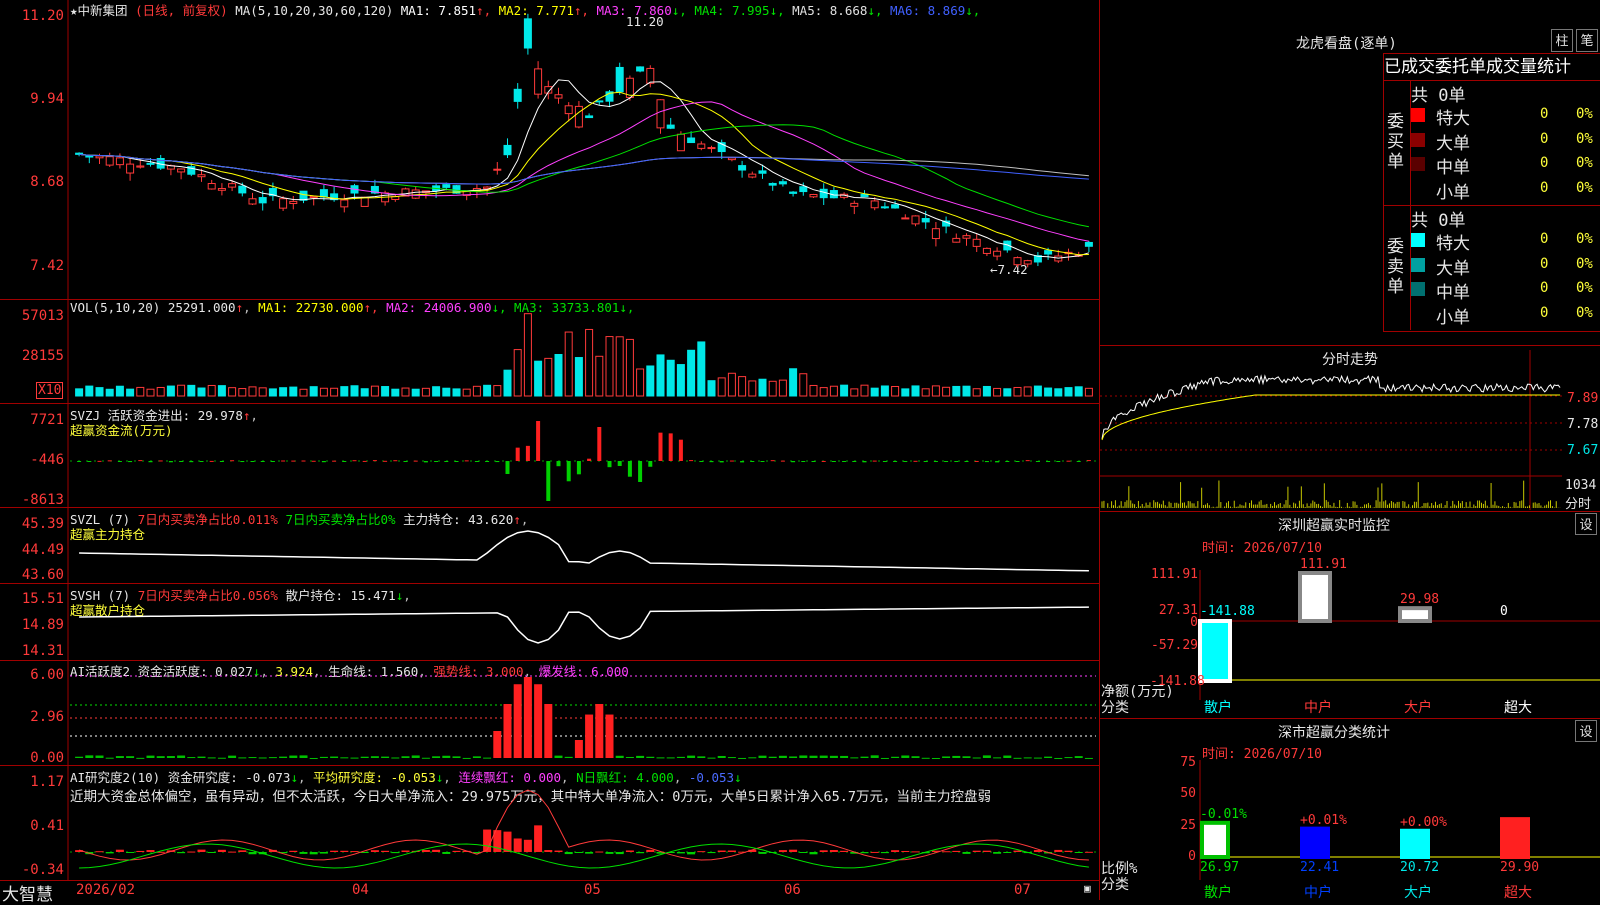 The image size is (1600, 905). What do you see at coordinates (1420, 600) in the screenshot?
I see `sz-monitor-bar-label-2: 29.98` at bounding box center [1420, 600].